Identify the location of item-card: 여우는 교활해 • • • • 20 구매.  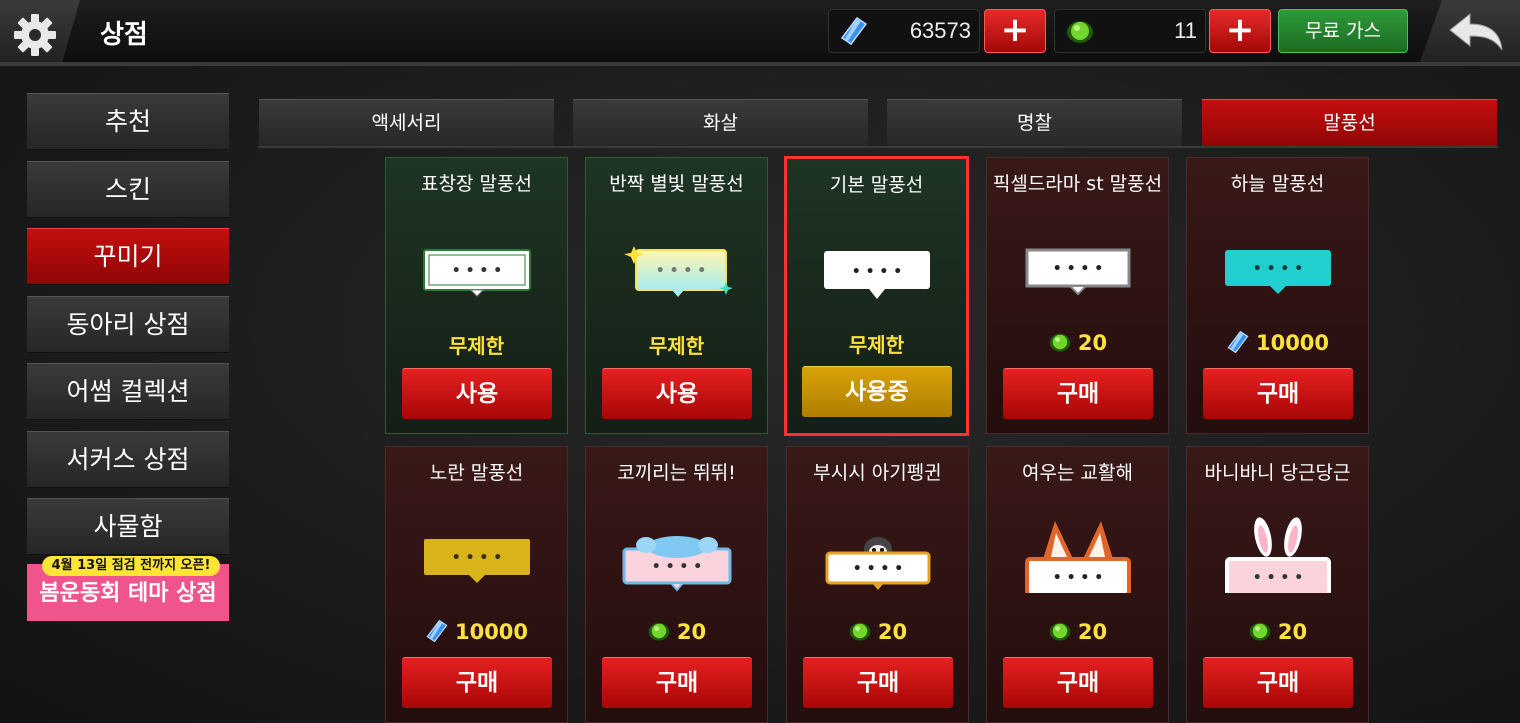
(1077, 584).